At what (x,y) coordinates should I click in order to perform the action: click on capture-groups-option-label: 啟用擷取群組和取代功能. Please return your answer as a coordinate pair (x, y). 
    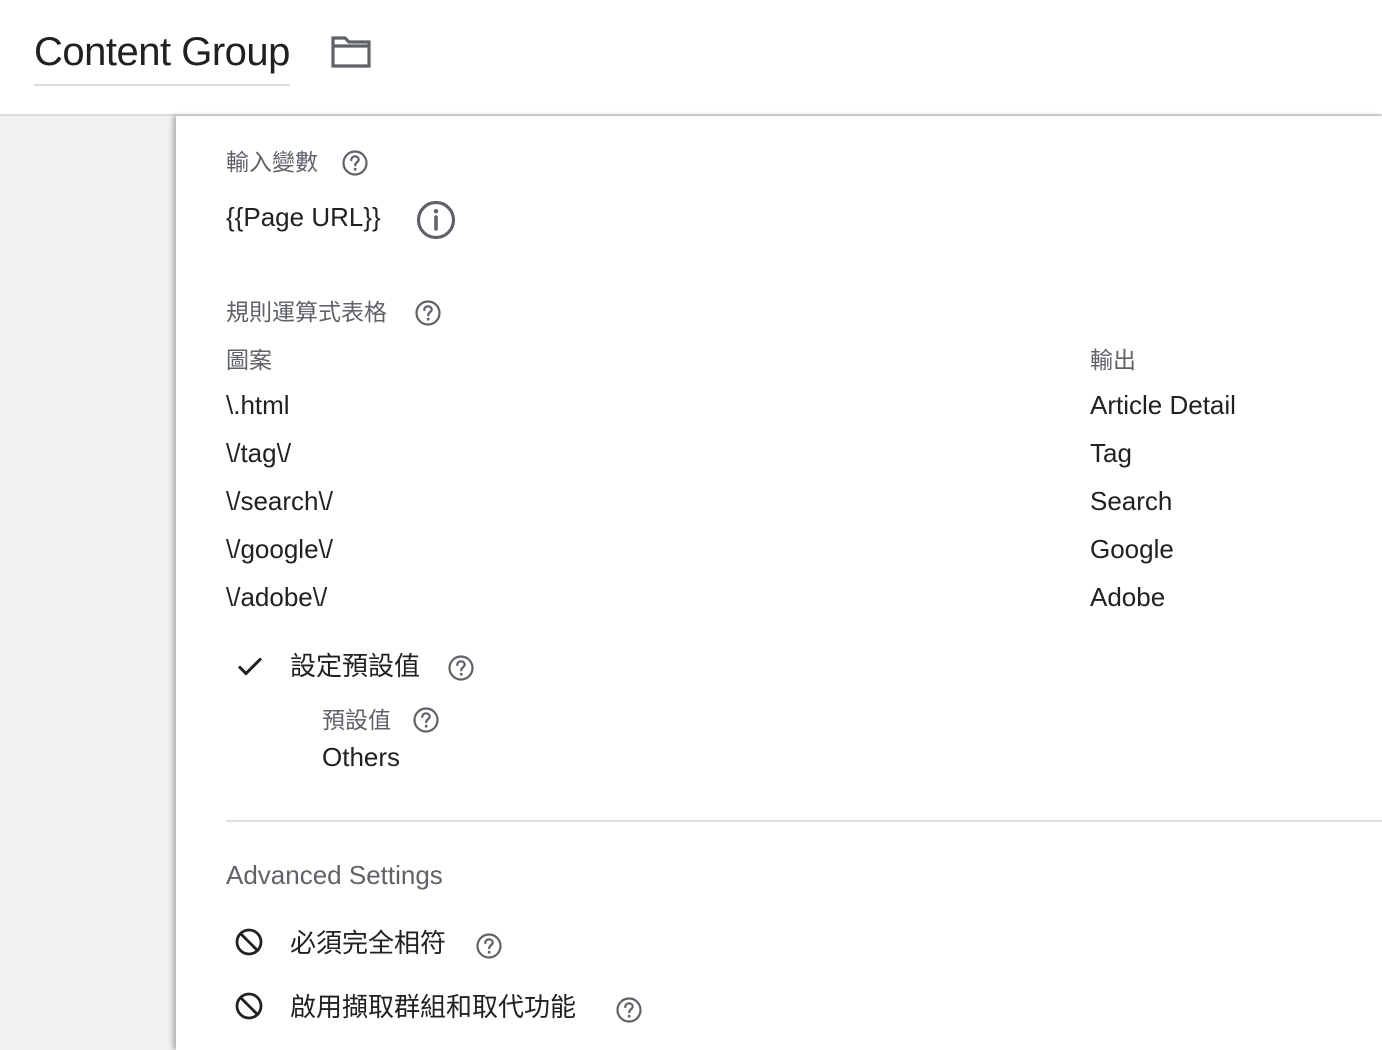
    Looking at the image, I should click on (433, 1007).